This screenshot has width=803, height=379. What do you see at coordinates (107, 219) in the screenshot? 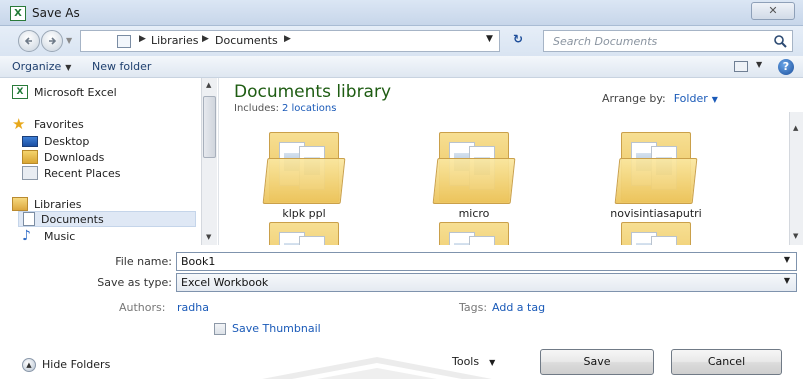
I see `nav-item-documents: Documents` at bounding box center [107, 219].